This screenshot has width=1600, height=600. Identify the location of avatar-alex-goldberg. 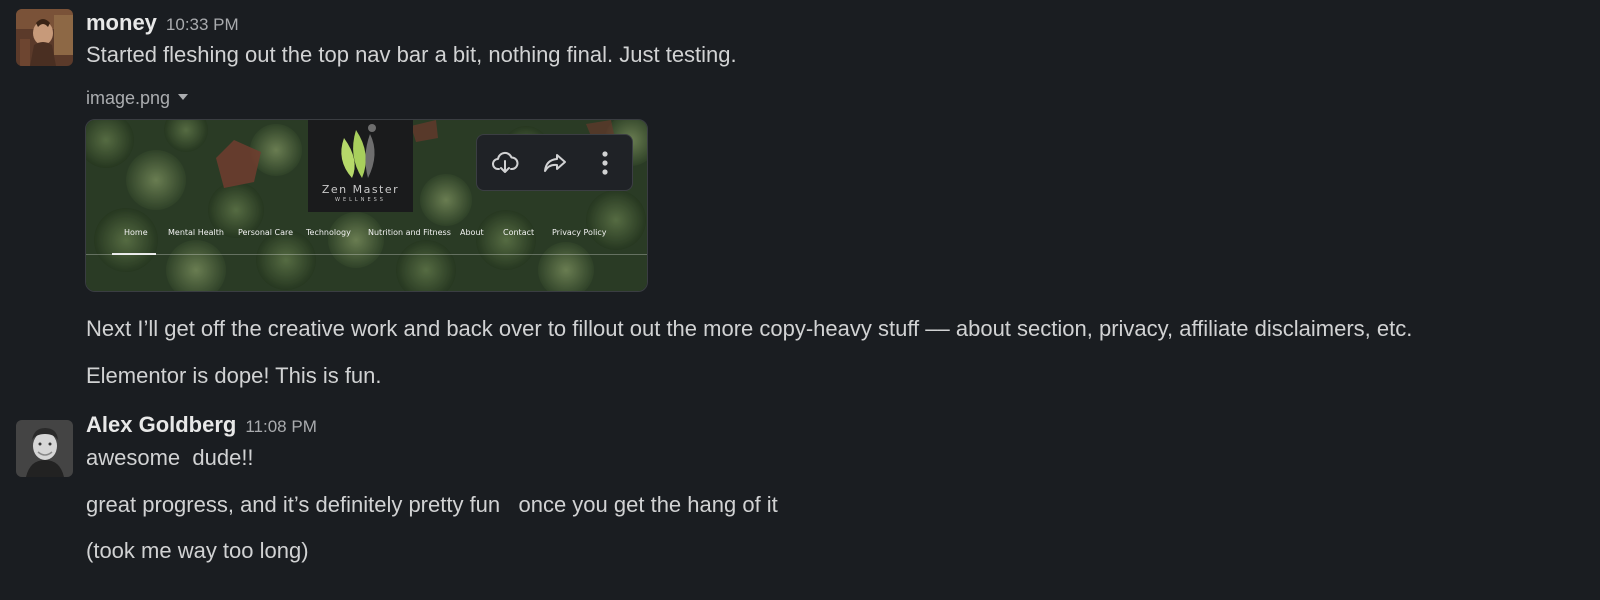
(44, 448).